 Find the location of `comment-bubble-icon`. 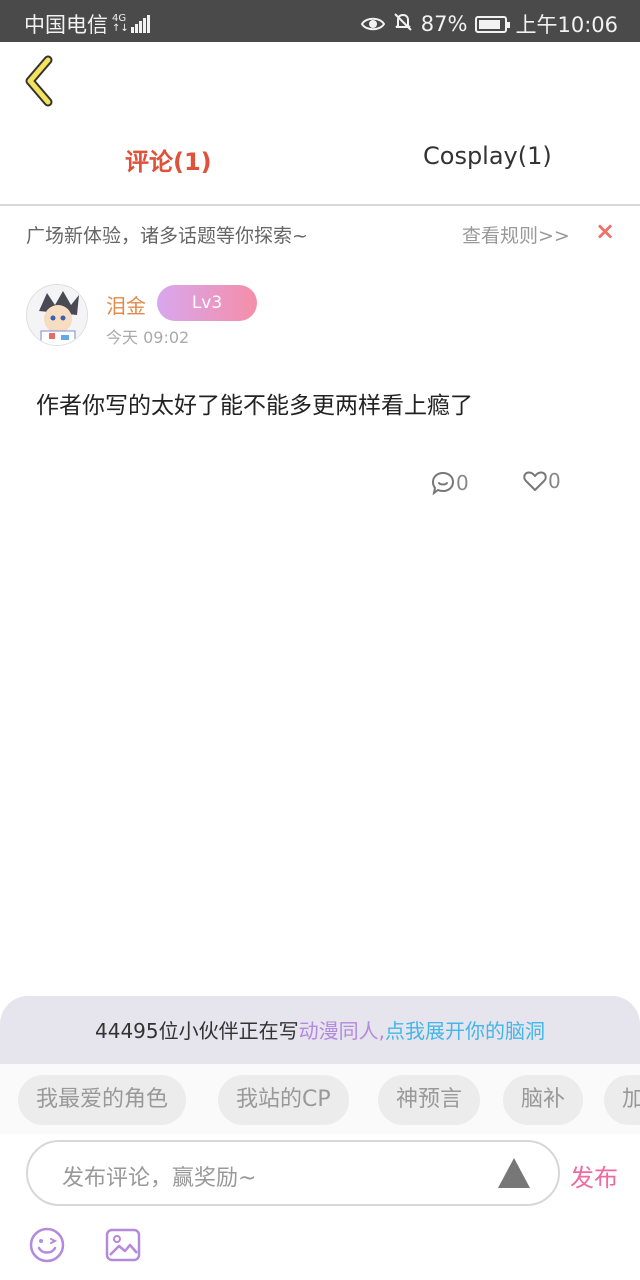

comment-bubble-icon is located at coordinates (443, 483).